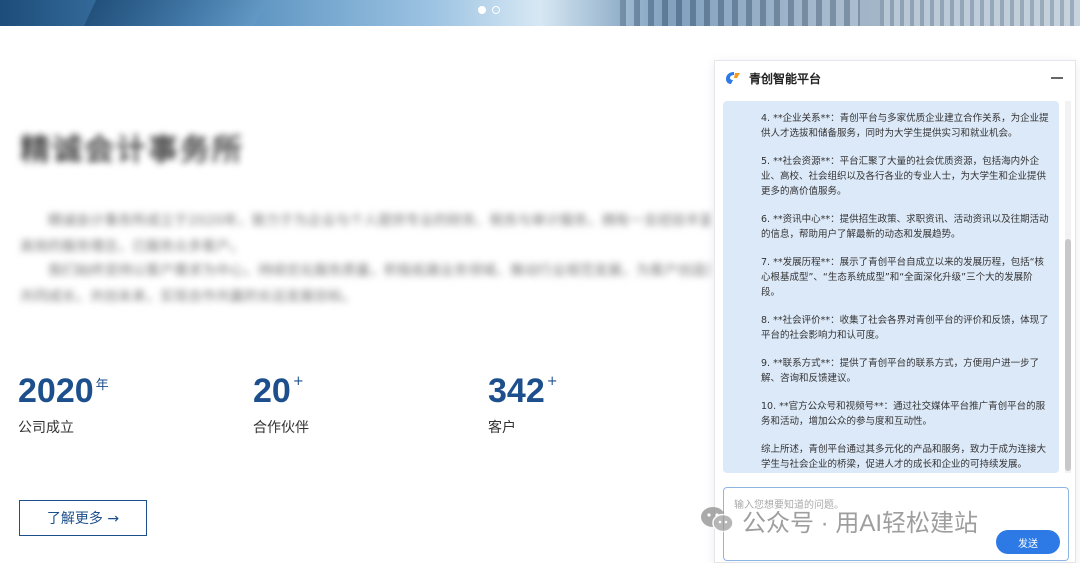  I want to click on stat-clients: 342 + 客户, so click(523, 404).